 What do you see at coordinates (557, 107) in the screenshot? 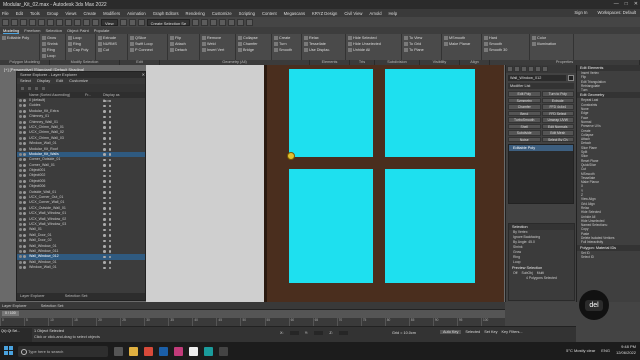
I see `modifier-button-ffd-4x4x4: FFD 4x4x4` at bounding box center [557, 107].